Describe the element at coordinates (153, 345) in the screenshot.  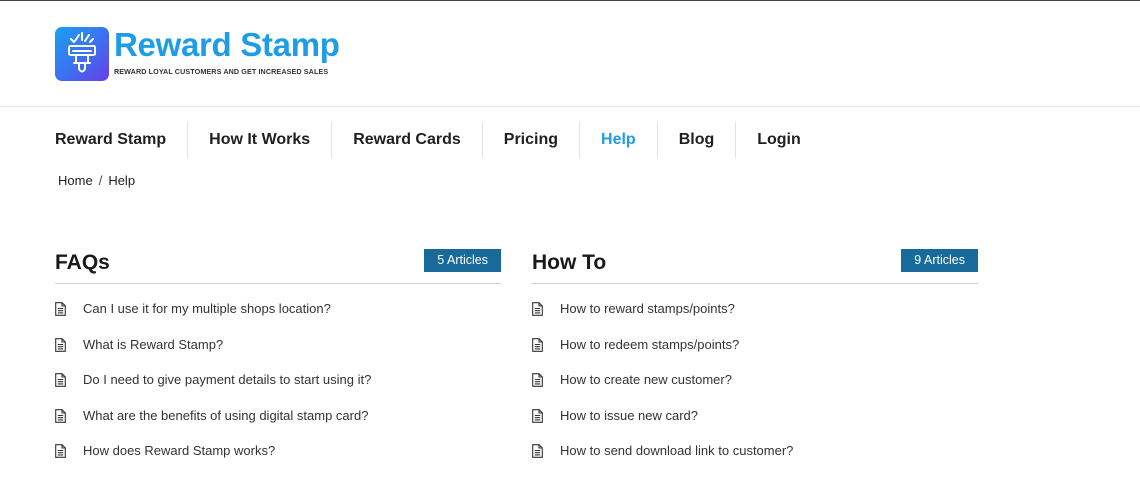
I see `faq-article-link: What is Reward Stamp?` at that location.